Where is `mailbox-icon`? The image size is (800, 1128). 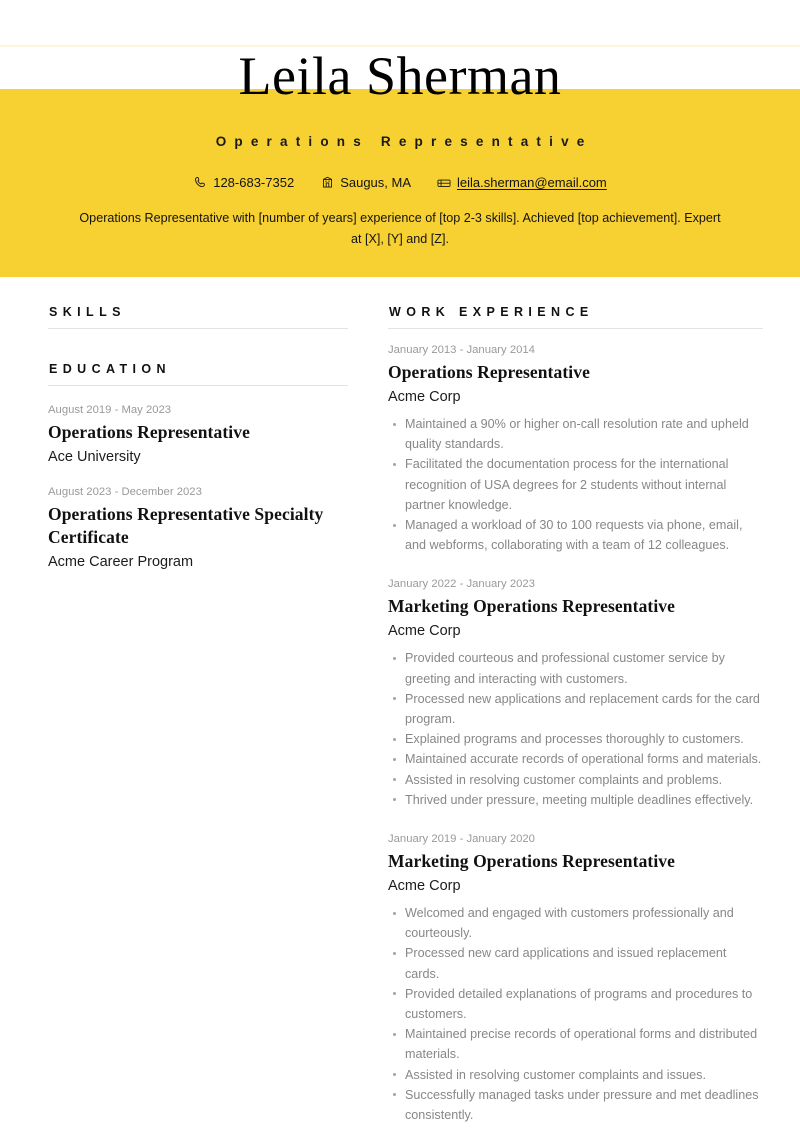 mailbox-icon is located at coordinates (444, 183).